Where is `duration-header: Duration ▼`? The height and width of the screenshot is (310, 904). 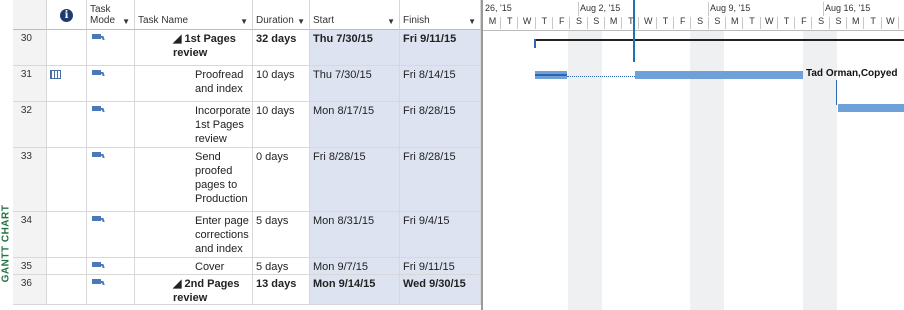
duration-header: Duration ▼ is located at coordinates (281, 15).